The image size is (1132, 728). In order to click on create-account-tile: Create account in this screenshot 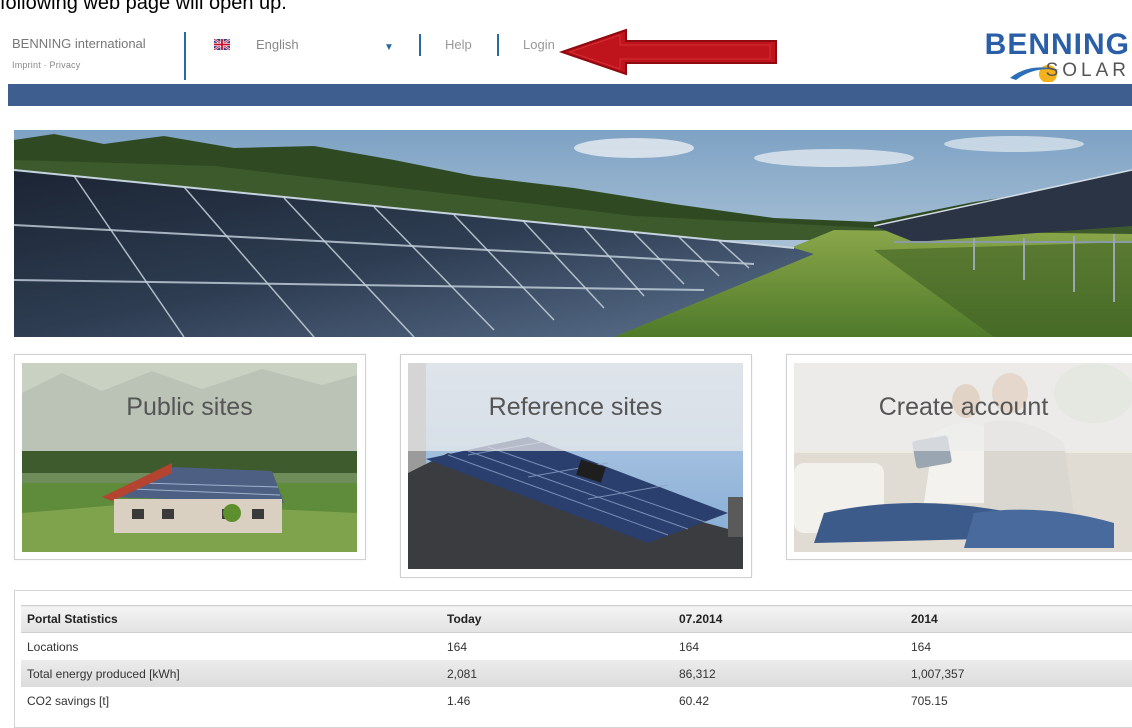, I will do `click(959, 457)`.